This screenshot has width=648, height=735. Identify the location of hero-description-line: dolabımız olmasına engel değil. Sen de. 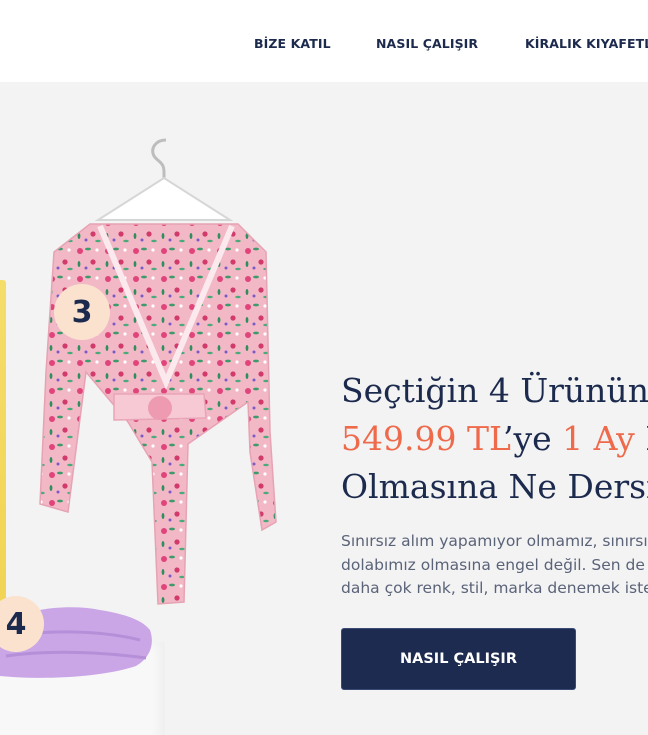
(493, 564).